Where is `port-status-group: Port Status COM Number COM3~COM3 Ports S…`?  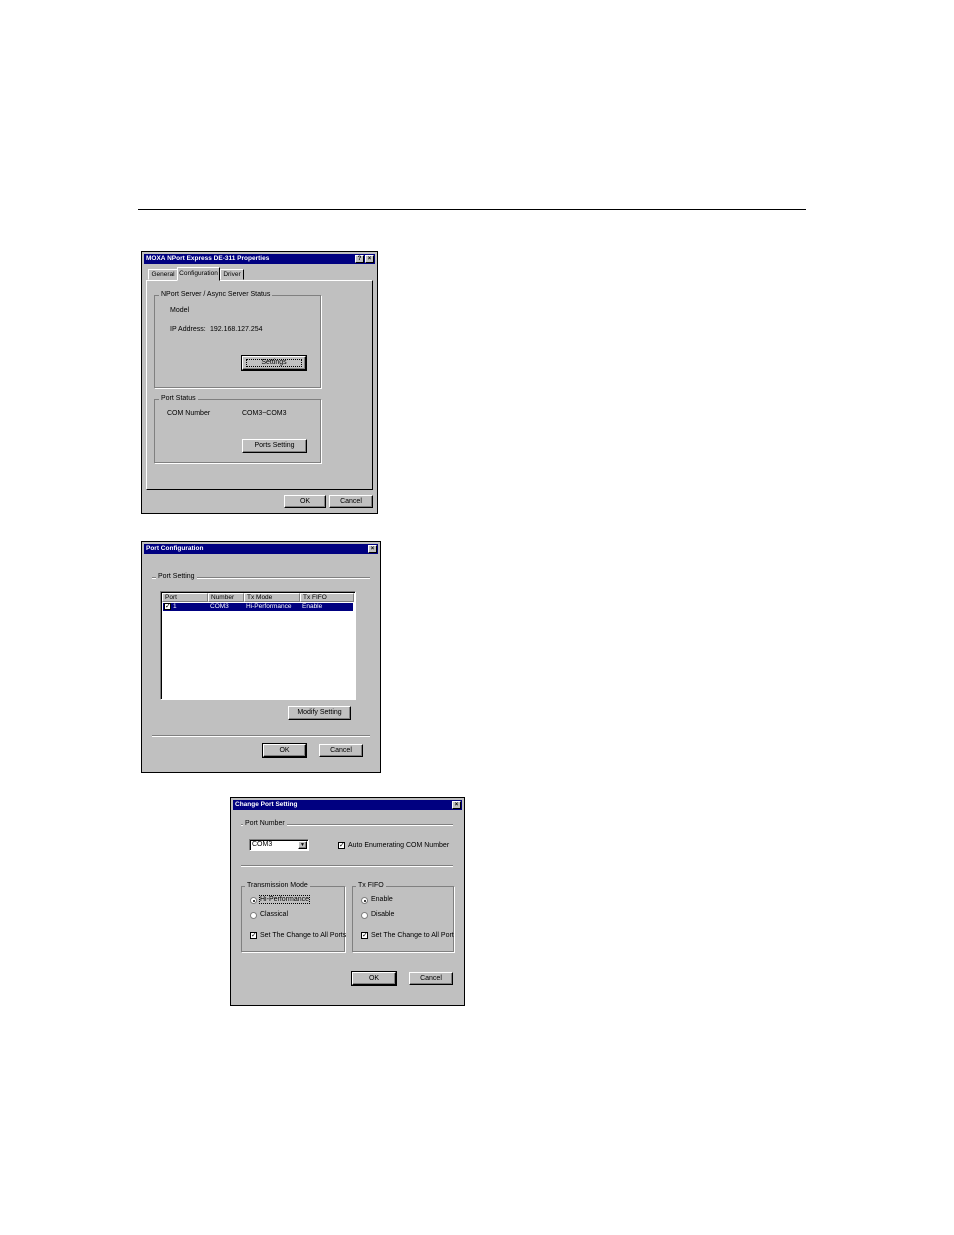
port-status-group: Port Status COM Number COM3~COM3 Ports S… is located at coordinates (237, 429).